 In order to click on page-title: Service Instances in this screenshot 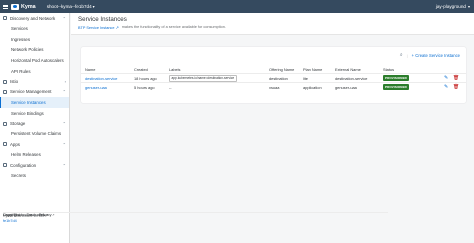, I will do `click(102, 19)`.